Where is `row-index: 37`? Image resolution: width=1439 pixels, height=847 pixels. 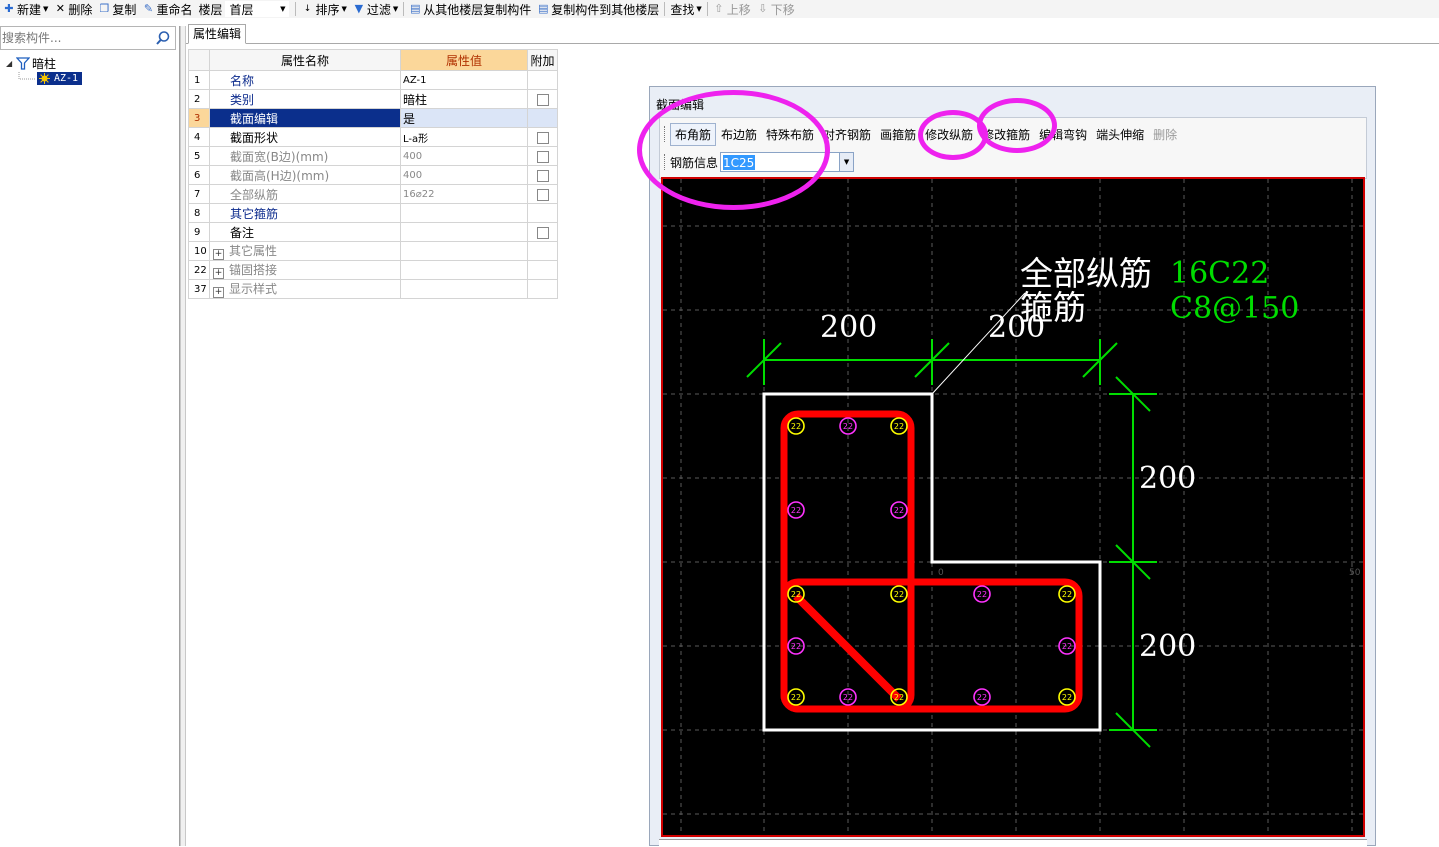
row-index: 37 is located at coordinates (199, 289).